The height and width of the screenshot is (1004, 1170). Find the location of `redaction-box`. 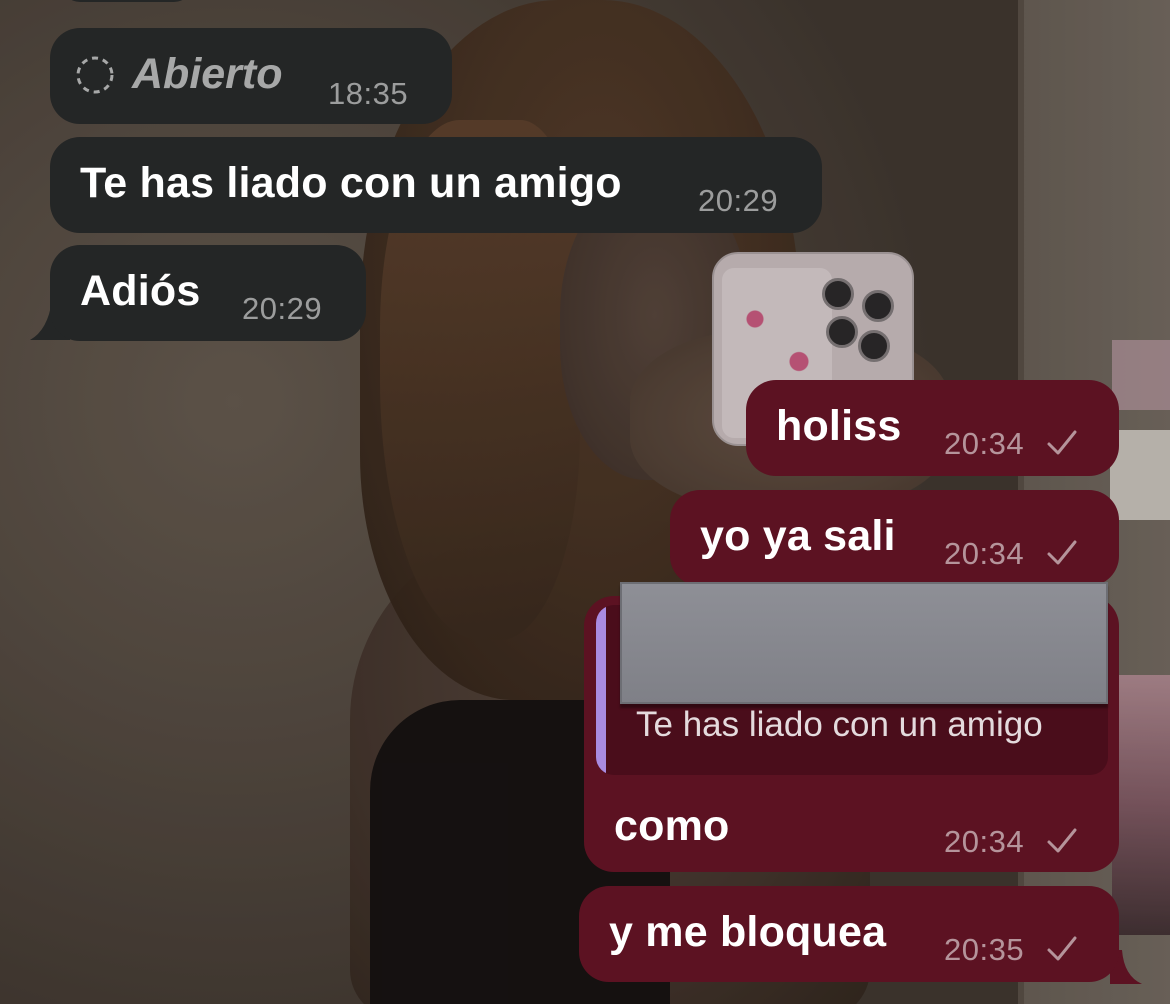

redaction-box is located at coordinates (864, 643).